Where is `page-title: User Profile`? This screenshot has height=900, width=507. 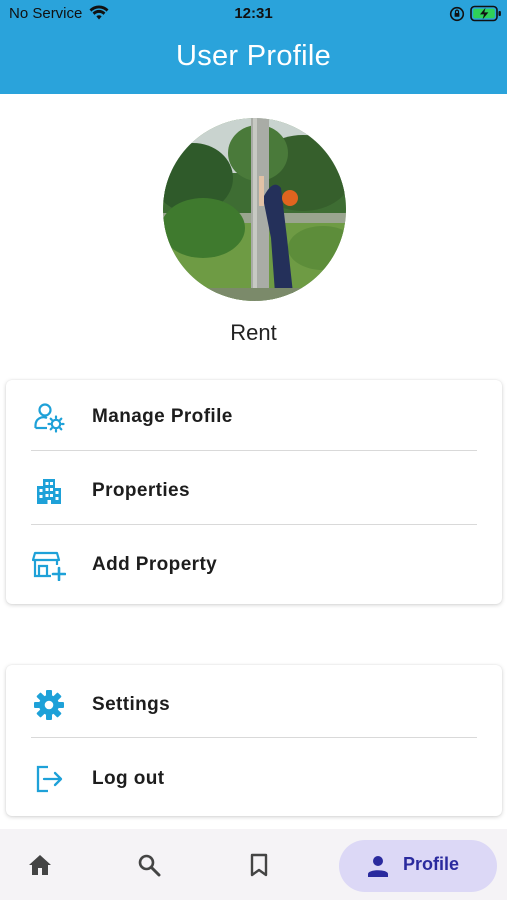
page-title: User Profile is located at coordinates (253, 56).